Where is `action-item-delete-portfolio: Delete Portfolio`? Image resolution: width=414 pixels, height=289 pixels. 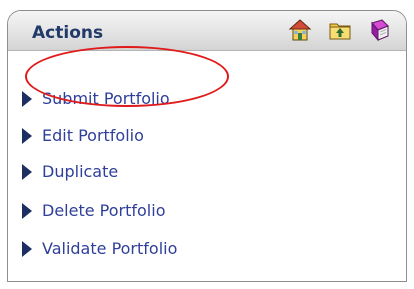 action-item-delete-portfolio: Delete Portfolio is located at coordinates (93, 211).